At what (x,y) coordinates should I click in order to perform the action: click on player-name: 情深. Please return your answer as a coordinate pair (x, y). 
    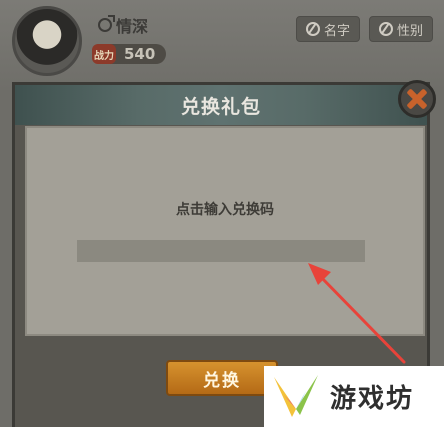
    Looking at the image, I should click on (132, 26).